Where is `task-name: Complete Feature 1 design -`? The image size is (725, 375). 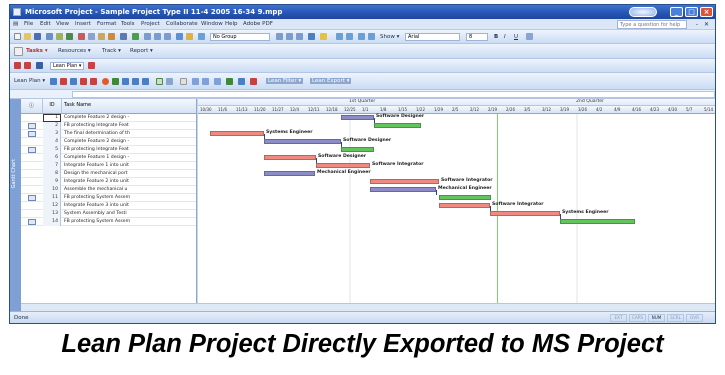
task-name: Complete Feature 1 design - is located at coordinates (129, 158).